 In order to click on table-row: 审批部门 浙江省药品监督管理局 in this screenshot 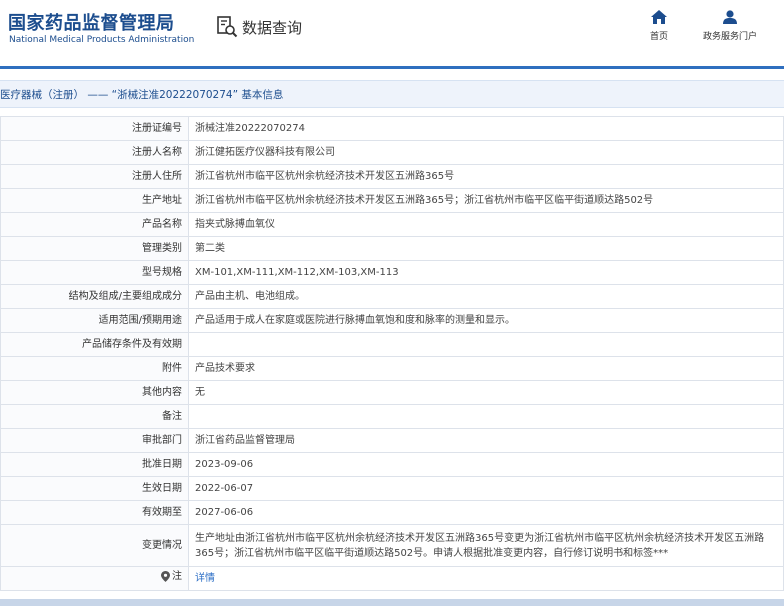, I will do `click(392, 440)`.